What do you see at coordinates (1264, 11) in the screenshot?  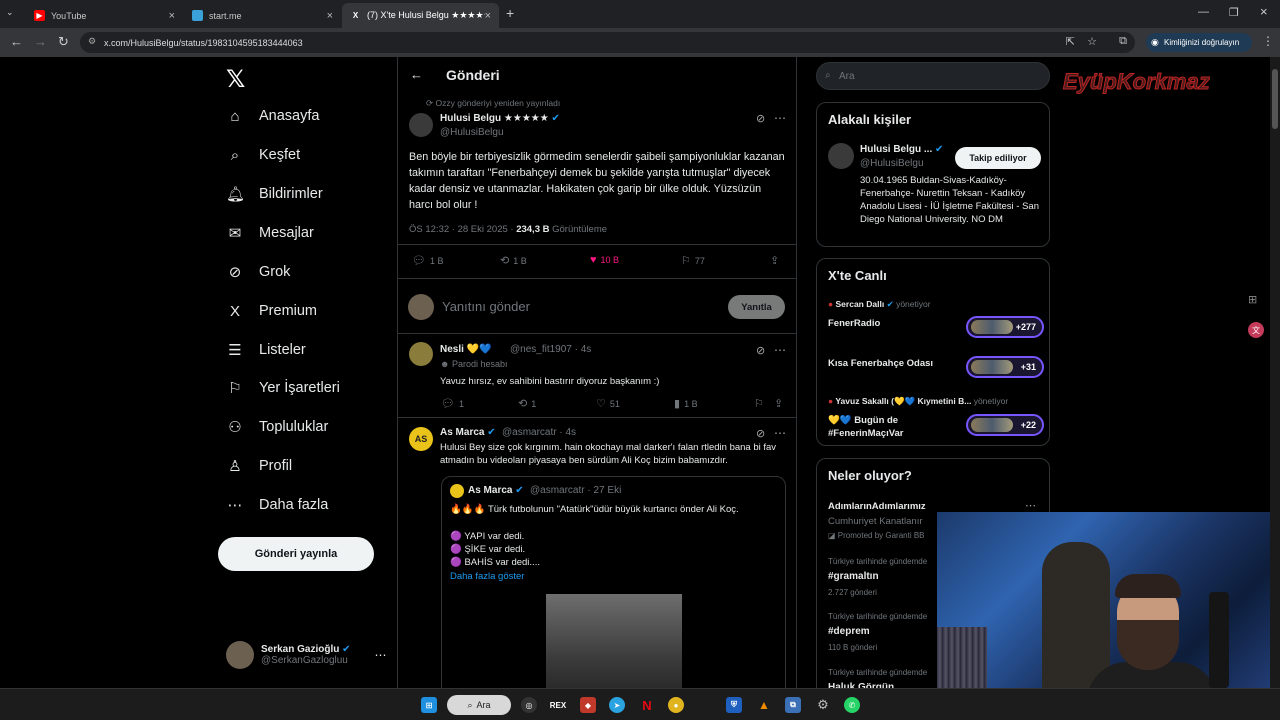 I see `close-window-icon: ×` at bounding box center [1264, 11].